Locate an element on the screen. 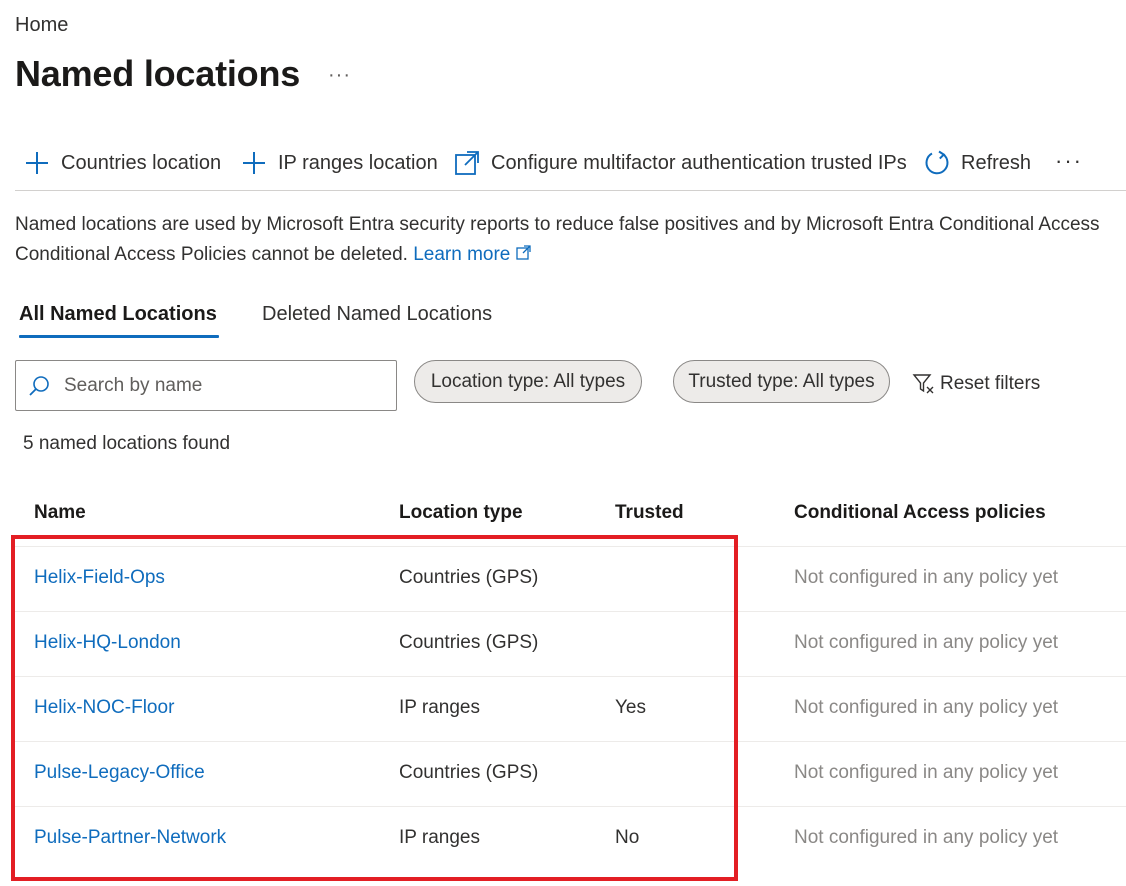 This screenshot has width=1126, height=886. reset-filters-button: Reset filters is located at coordinates (976, 384).